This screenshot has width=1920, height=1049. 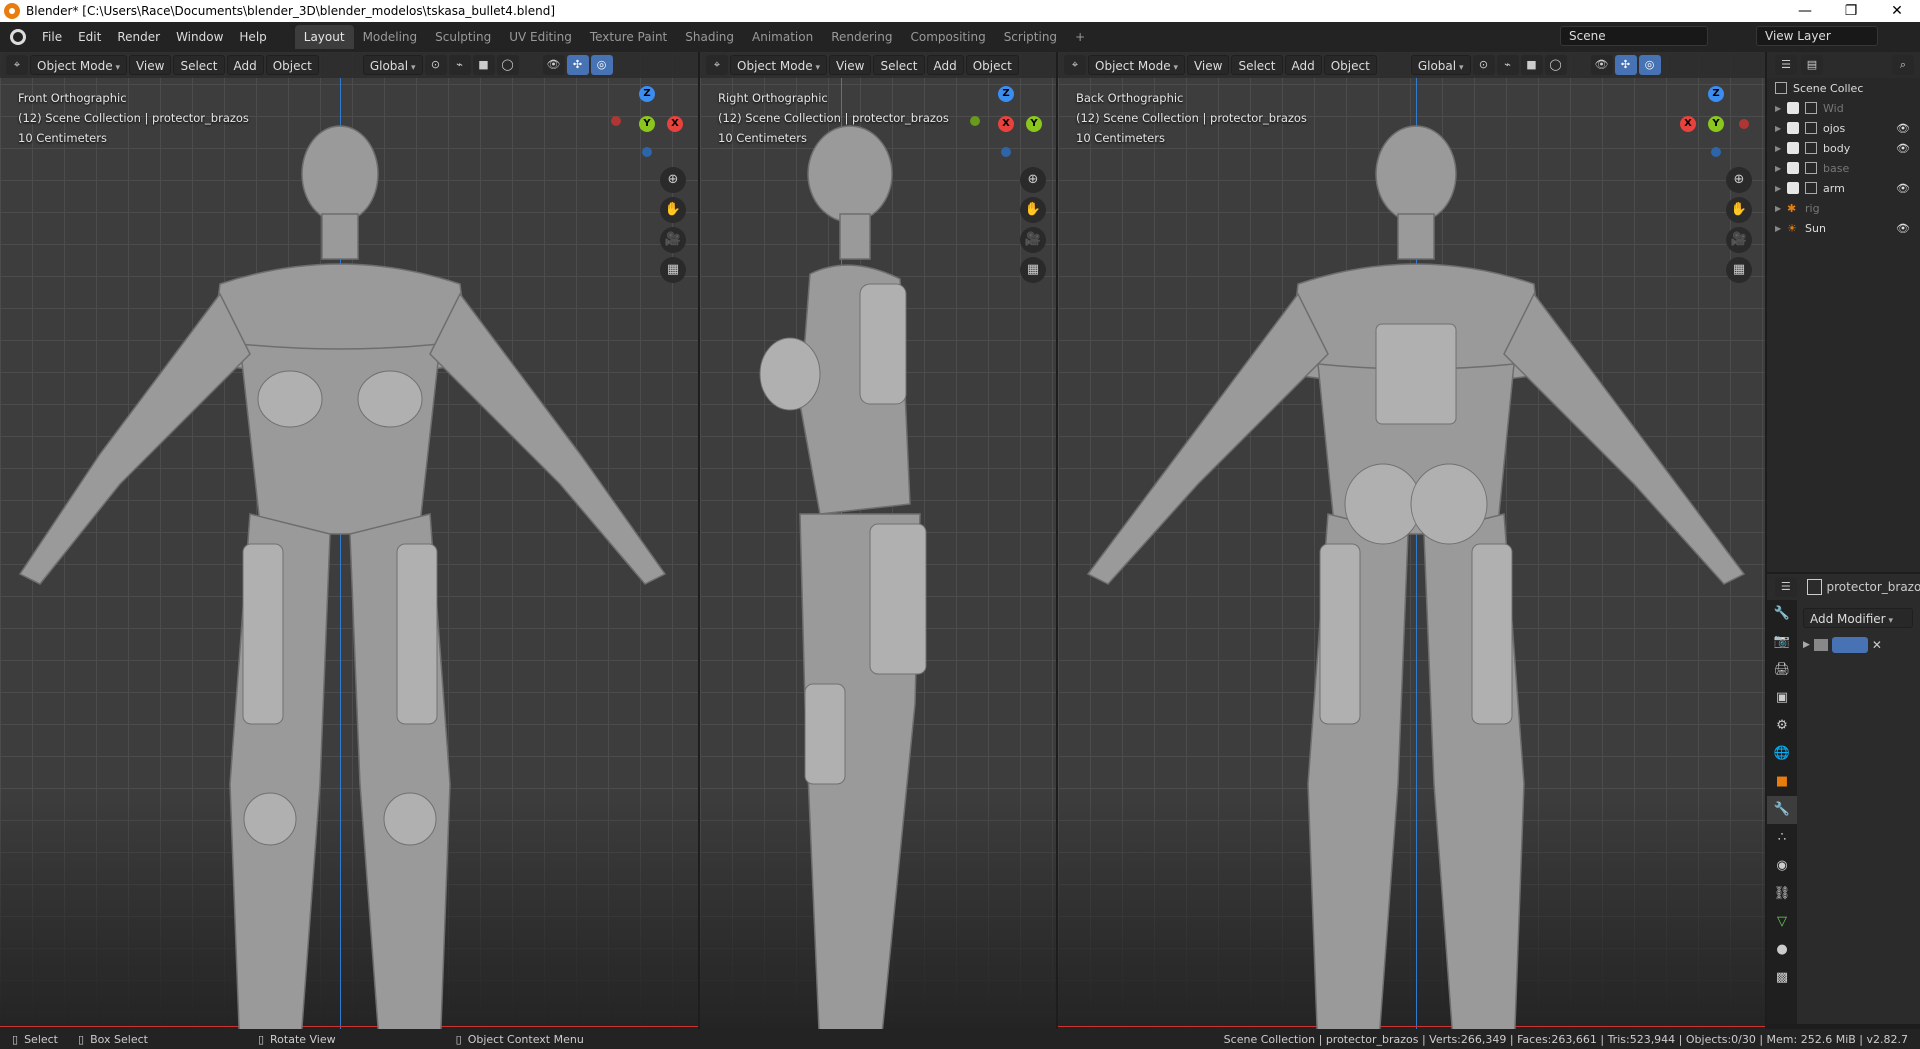 What do you see at coordinates (1812, 65) in the screenshot?
I see `display-mode-icon: ▤` at bounding box center [1812, 65].